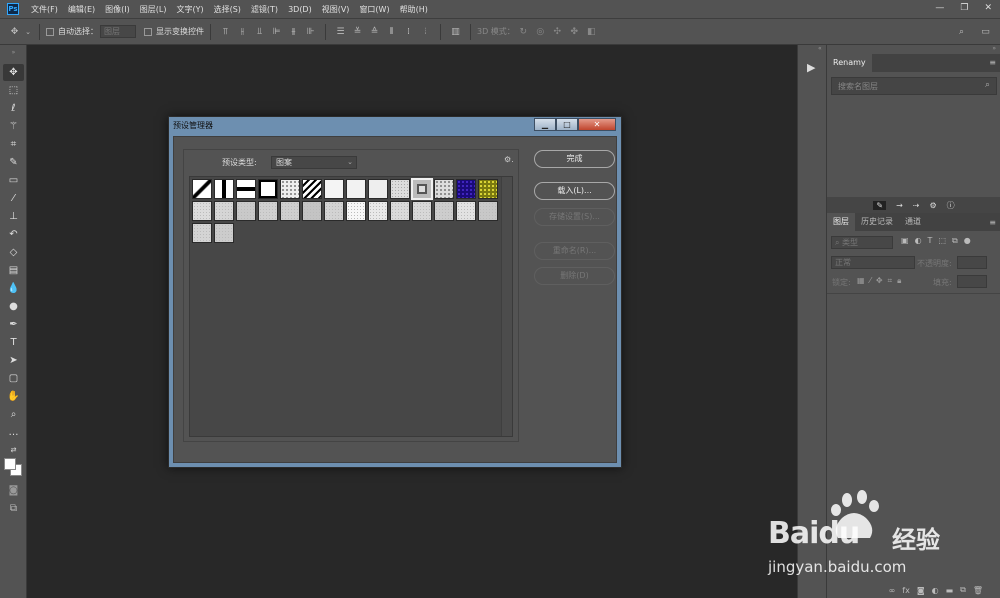 The width and height of the screenshot is (1000, 598). What do you see at coordinates (264, 9) in the screenshot?
I see `menu-filter: 滤镜(T)` at bounding box center [264, 9].